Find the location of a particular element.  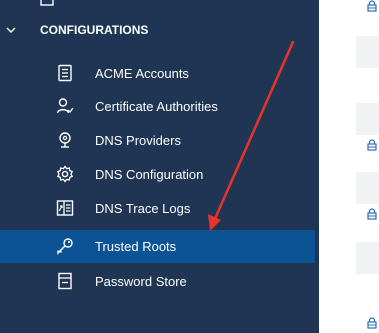

section-header-configurations: CONFIGURATIONS is located at coordinates (159, 30).